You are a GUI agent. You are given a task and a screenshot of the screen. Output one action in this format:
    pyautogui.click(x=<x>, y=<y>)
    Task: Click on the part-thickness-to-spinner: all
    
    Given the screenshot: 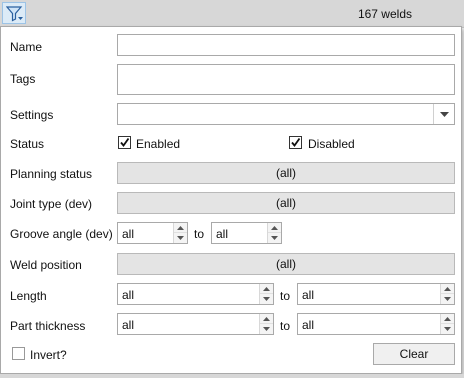 What is the action you would take?
    pyautogui.click(x=376, y=324)
    